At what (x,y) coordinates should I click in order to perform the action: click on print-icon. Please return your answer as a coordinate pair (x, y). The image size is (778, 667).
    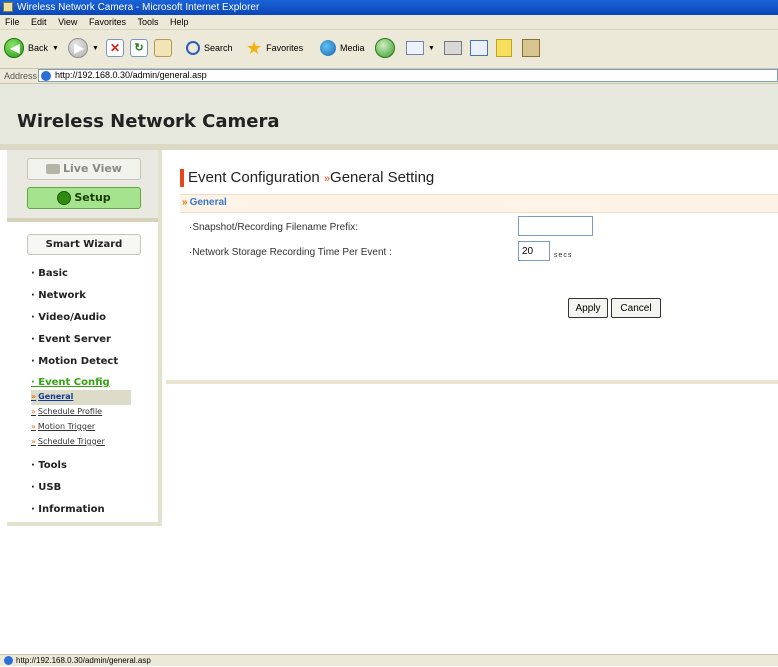
    Looking at the image, I should click on (453, 48).